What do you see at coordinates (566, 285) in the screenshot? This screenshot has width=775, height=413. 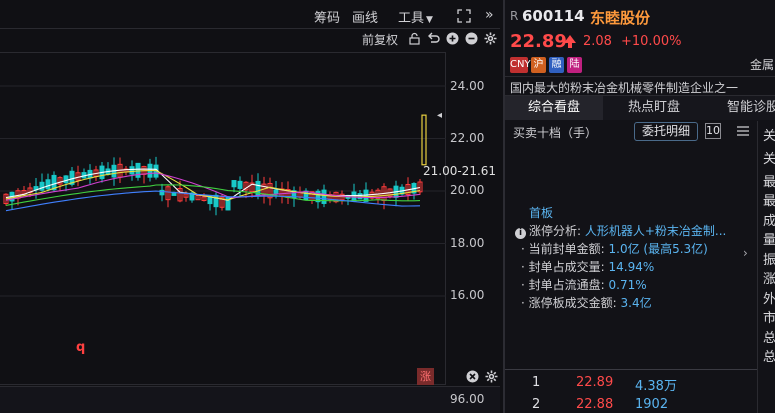 I see `metric-label: 封单占流通盘:` at bounding box center [566, 285].